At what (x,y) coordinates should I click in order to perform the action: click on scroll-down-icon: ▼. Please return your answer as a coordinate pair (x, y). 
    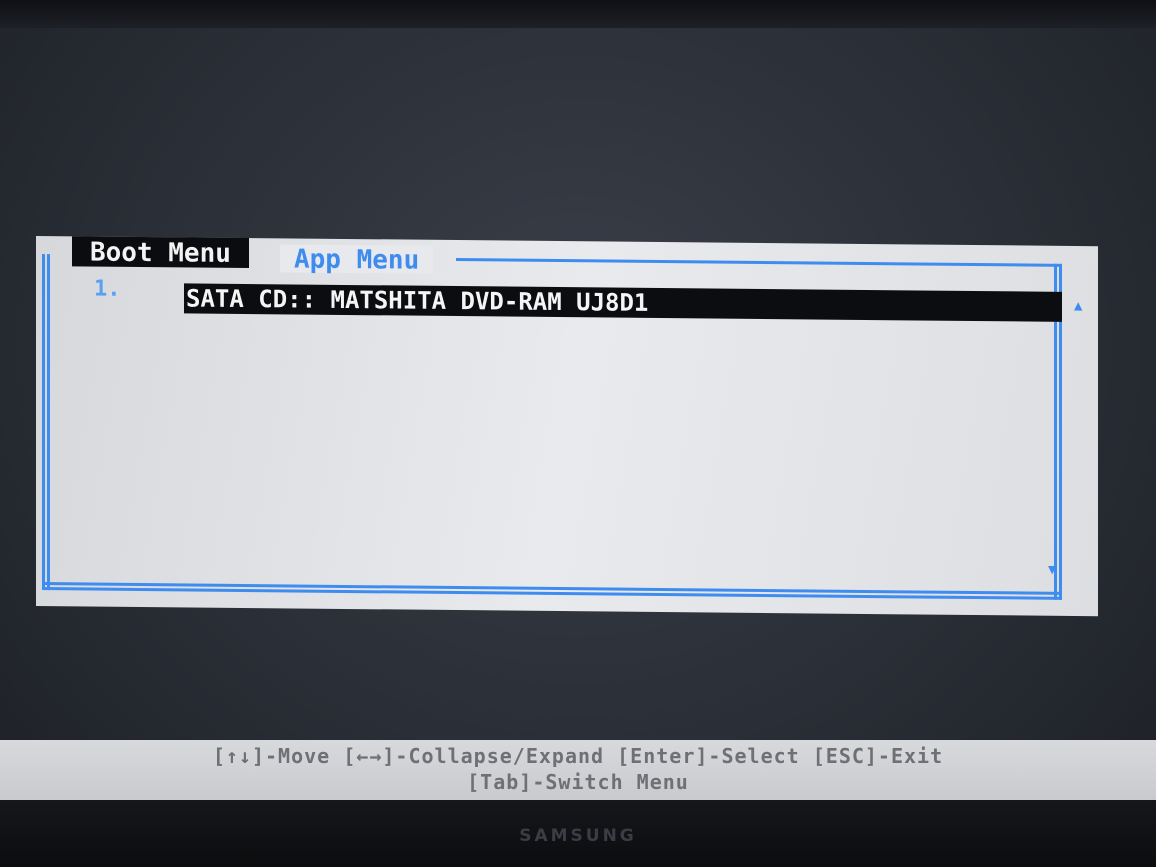
    Looking at the image, I should click on (1052, 570).